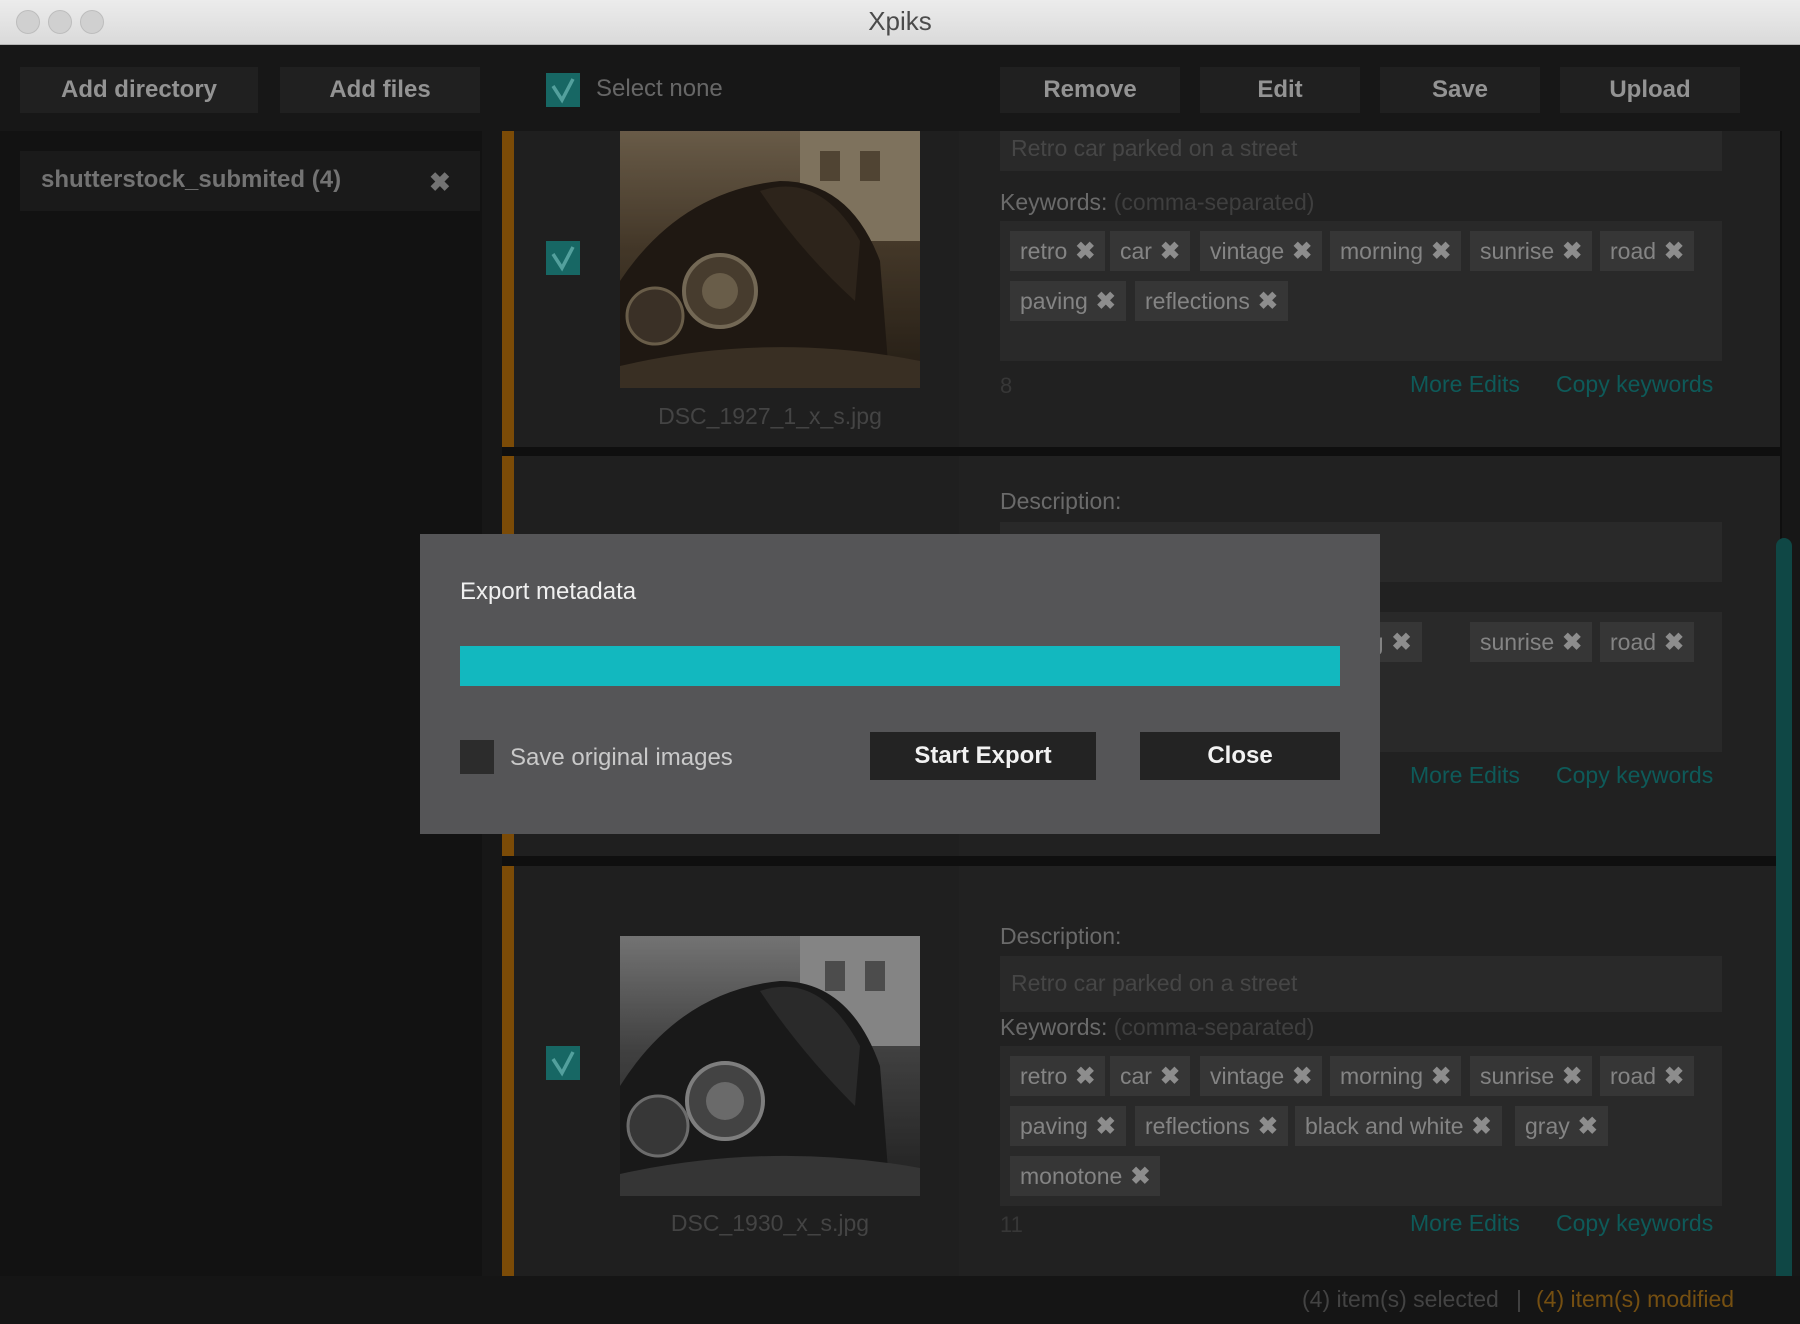 The height and width of the screenshot is (1324, 1800). Describe the element at coordinates (1240, 756) in the screenshot. I see `close-button: Close` at that location.